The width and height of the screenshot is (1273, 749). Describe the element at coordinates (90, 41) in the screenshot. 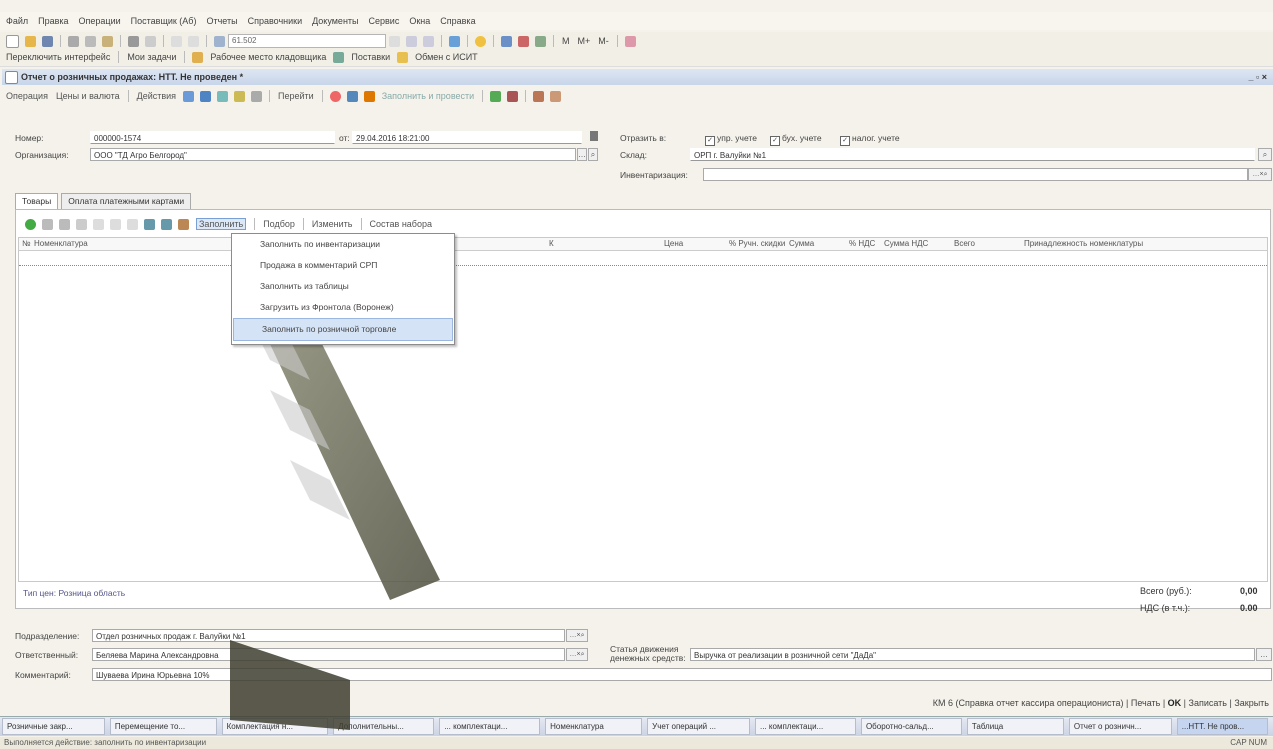

I see `copy-icon` at that location.